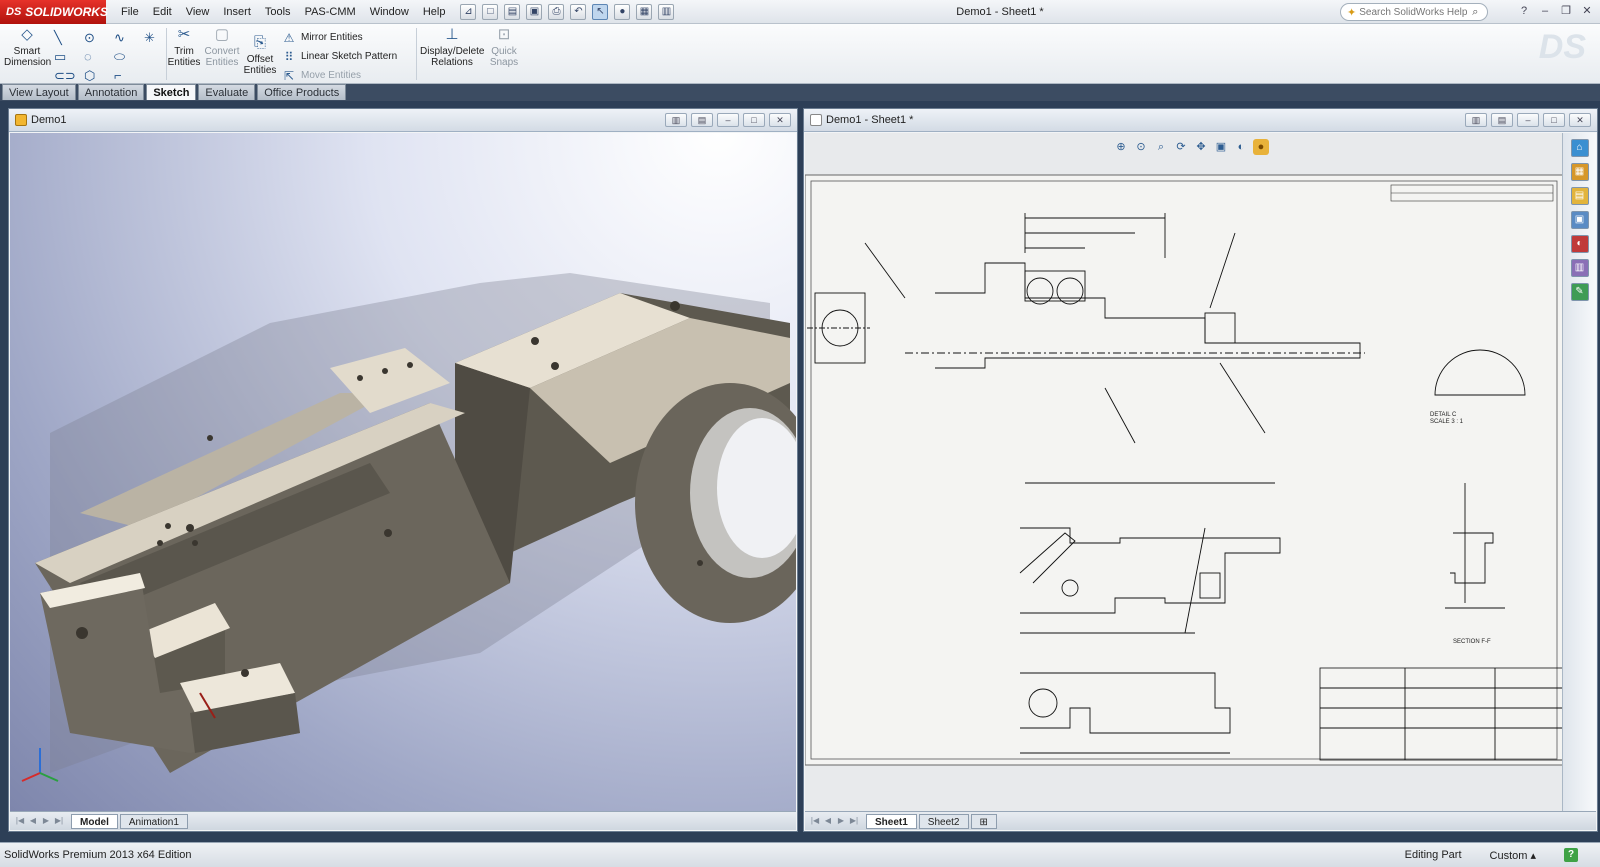 This screenshot has height=867, width=1600. I want to click on status-right: Editing Part Custom ▴ ?, so click(1491, 855).